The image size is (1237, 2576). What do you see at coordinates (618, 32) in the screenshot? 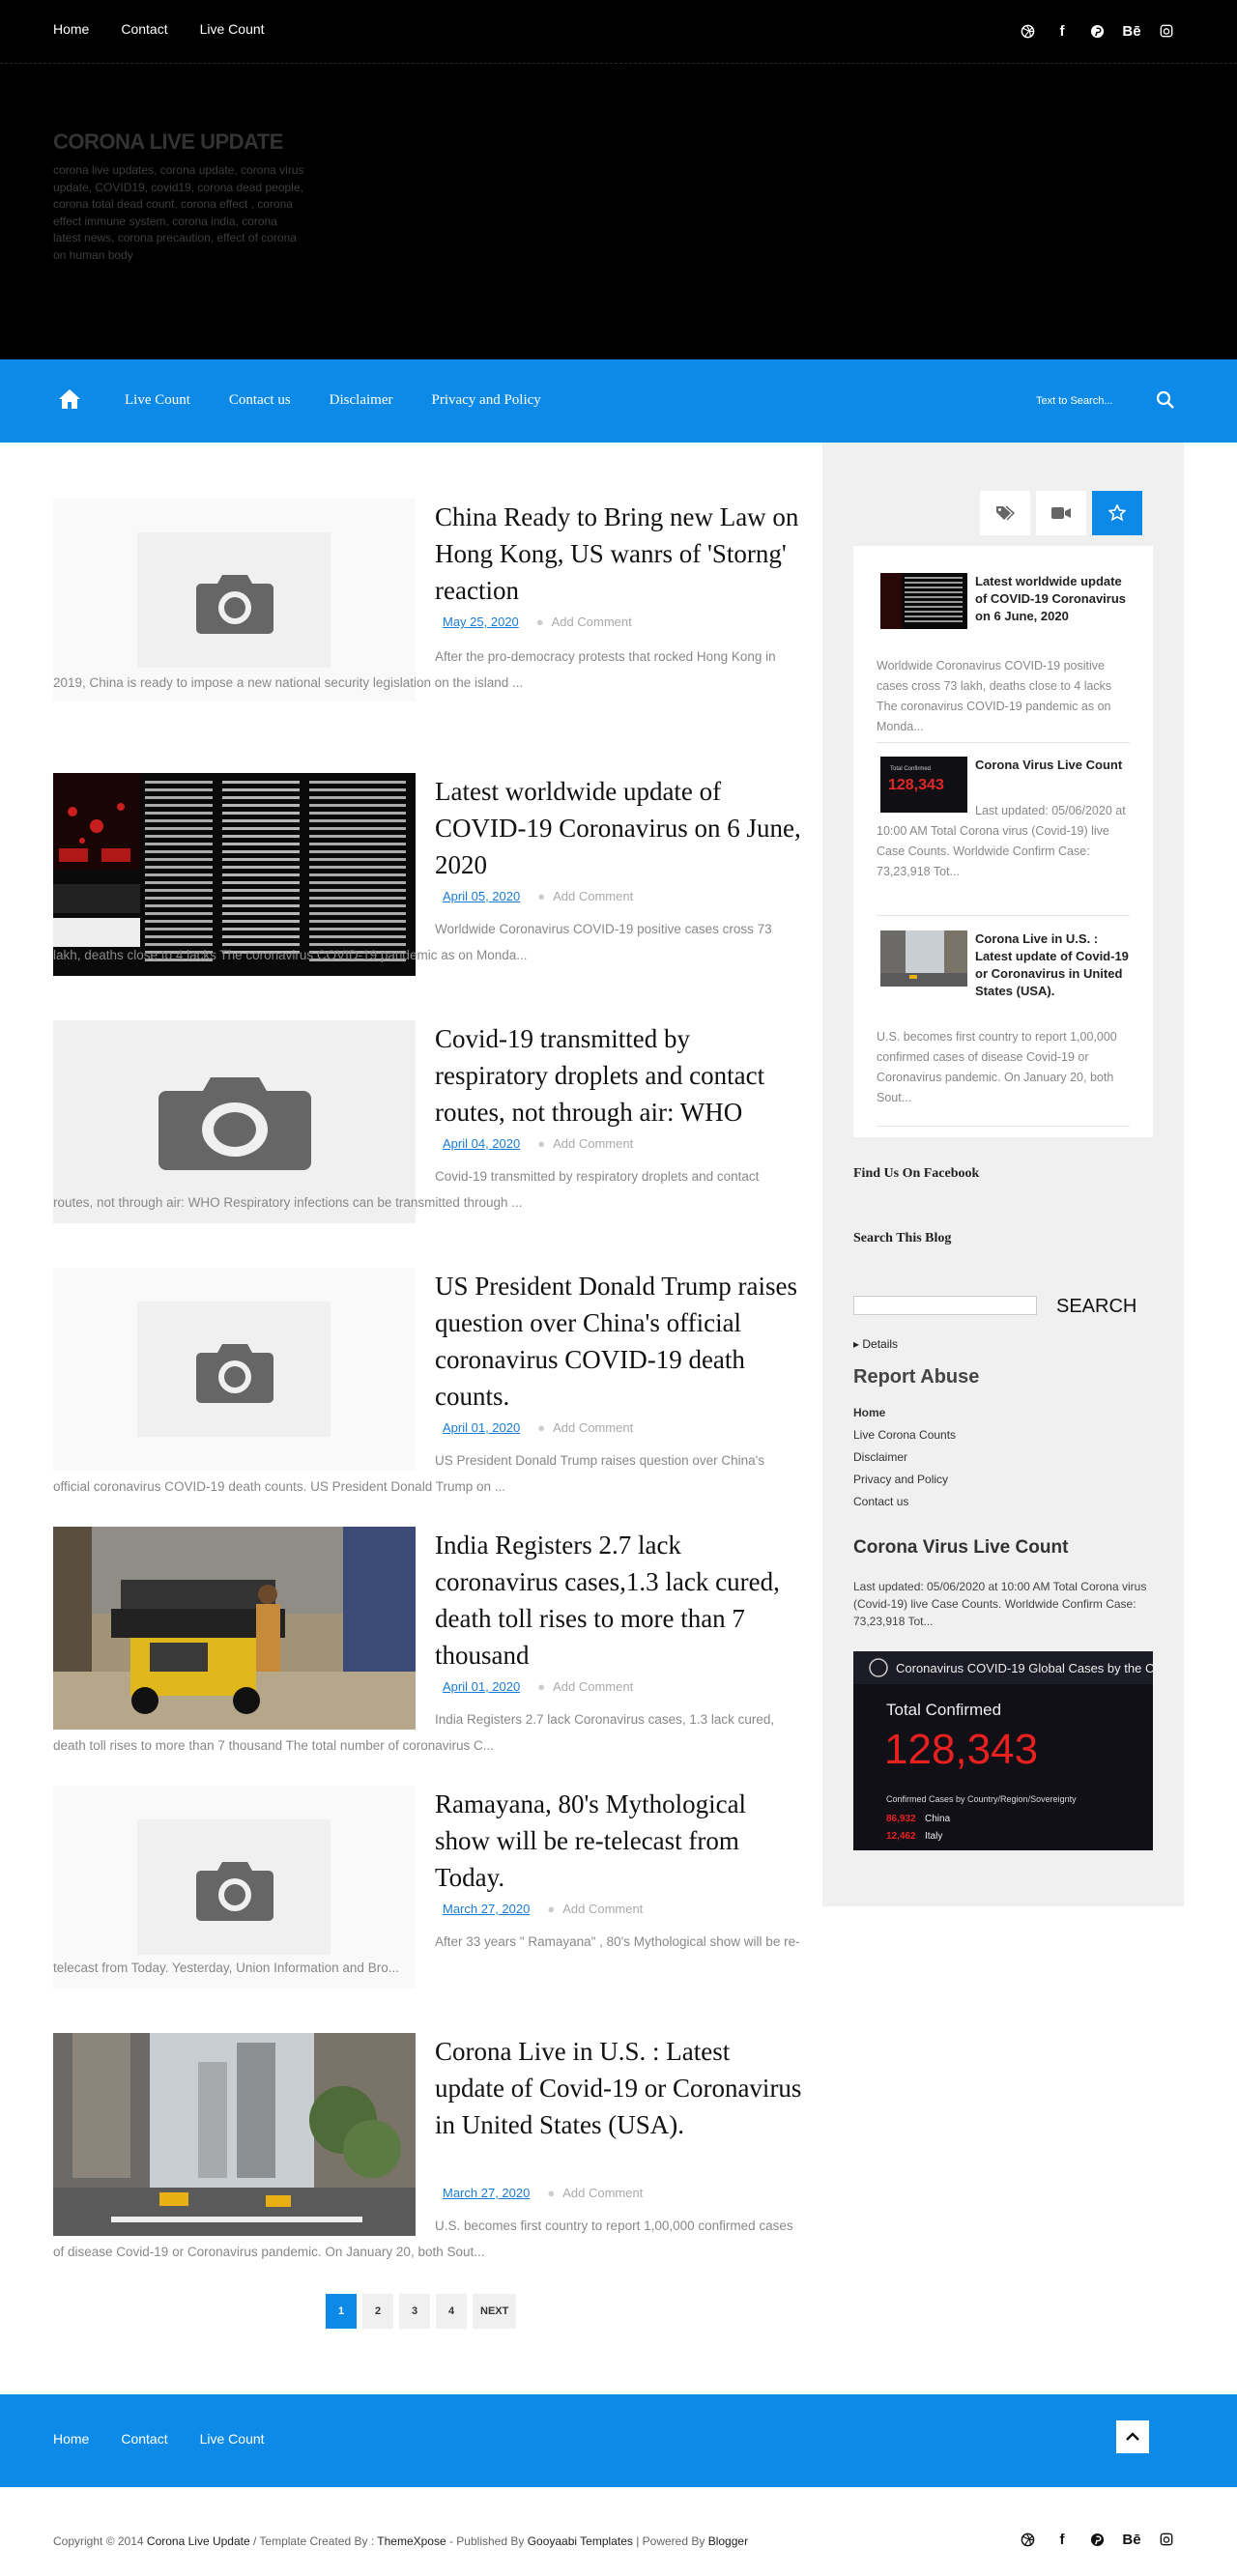
I see `top-bar: Home Contact Live Count f Bē` at bounding box center [618, 32].